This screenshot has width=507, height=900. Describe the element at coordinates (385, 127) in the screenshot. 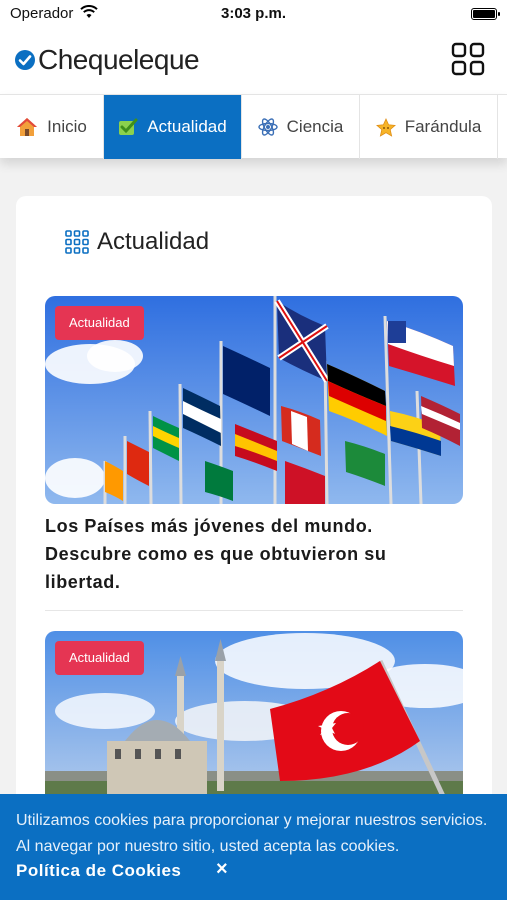

I see `star-icon` at that location.